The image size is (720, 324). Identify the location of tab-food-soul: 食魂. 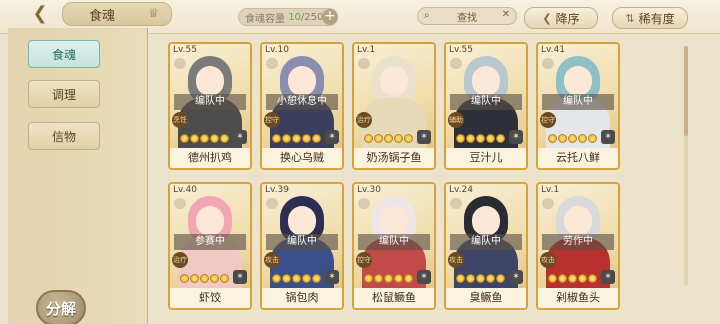
(64, 54).